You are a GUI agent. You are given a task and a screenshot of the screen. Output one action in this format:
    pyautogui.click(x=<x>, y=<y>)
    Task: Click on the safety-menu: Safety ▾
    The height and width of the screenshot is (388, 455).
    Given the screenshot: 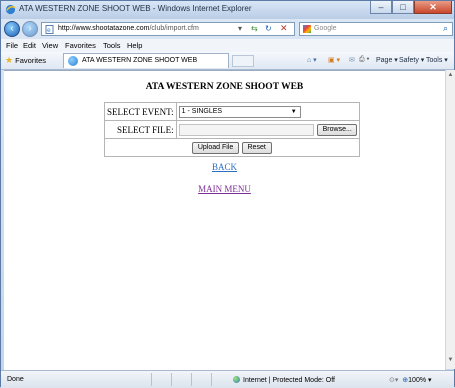 What is the action you would take?
    pyautogui.click(x=411, y=60)
    